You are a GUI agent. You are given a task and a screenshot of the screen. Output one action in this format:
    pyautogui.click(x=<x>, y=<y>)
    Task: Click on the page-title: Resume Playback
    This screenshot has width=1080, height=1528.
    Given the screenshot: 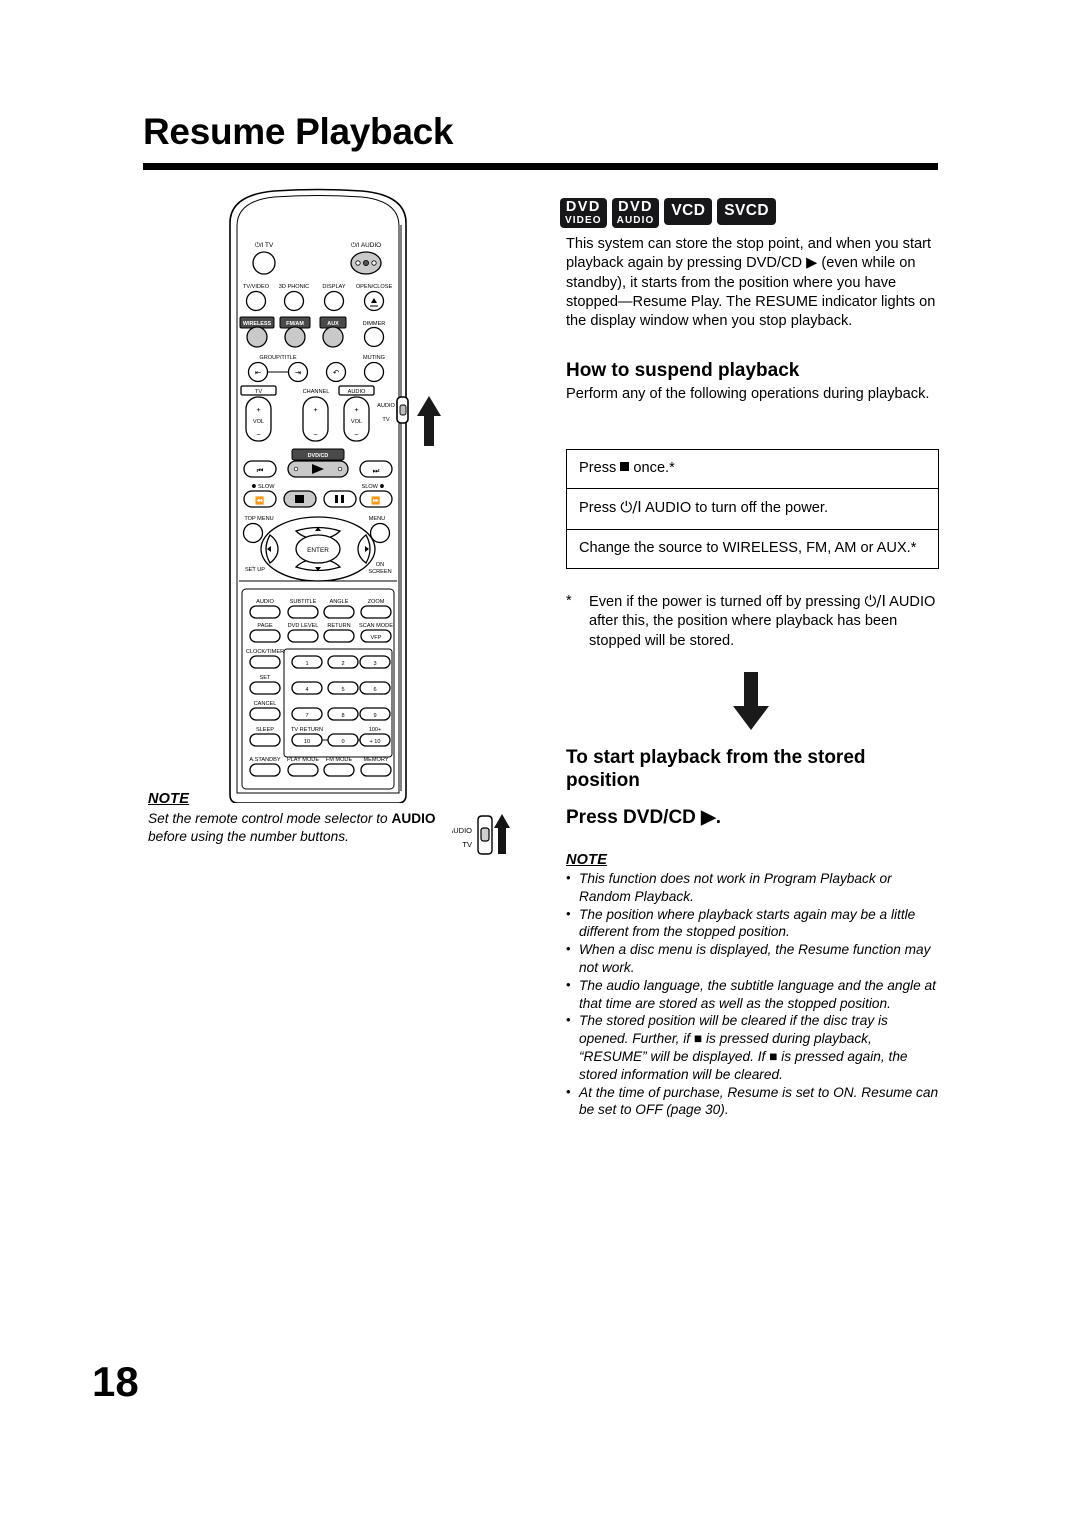 What is the action you would take?
    pyautogui.click(x=298, y=131)
    